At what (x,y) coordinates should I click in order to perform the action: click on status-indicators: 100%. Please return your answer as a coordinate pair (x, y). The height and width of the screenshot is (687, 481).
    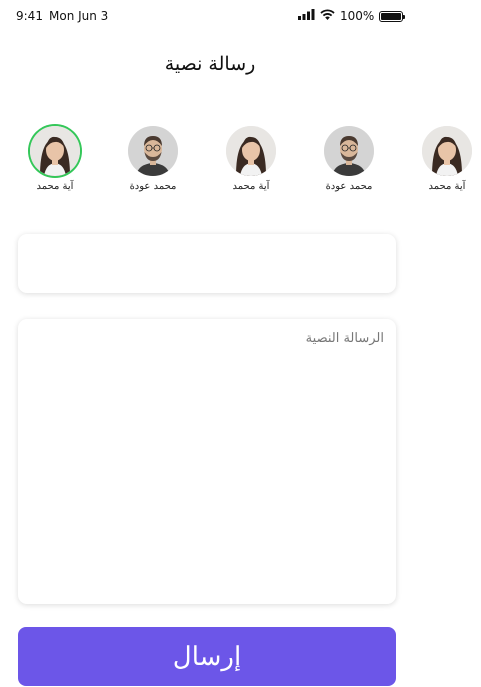
    Looking at the image, I should click on (352, 16).